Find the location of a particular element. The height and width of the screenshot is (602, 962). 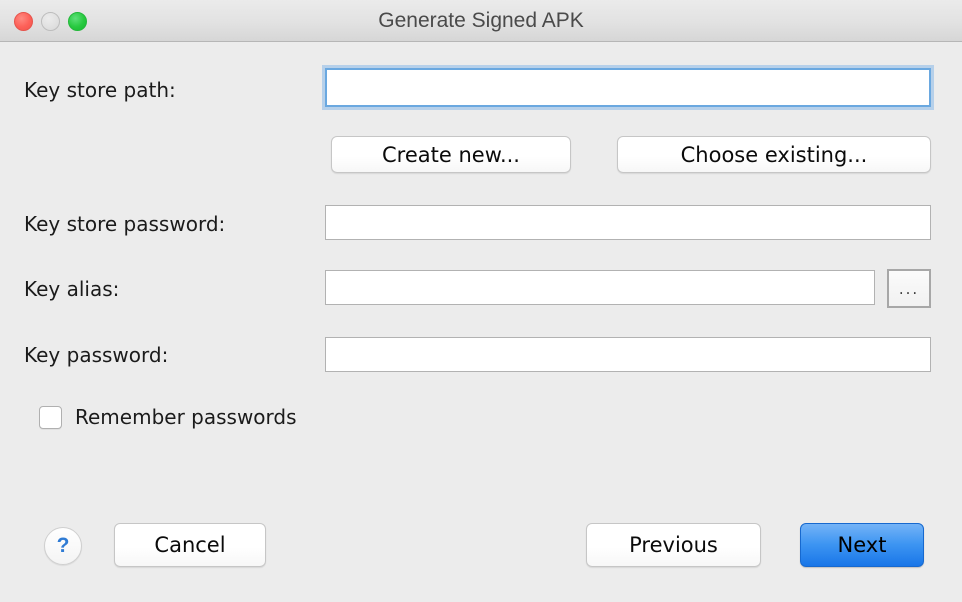

remember-passwords-row: Remember passwords is located at coordinates (168, 417).